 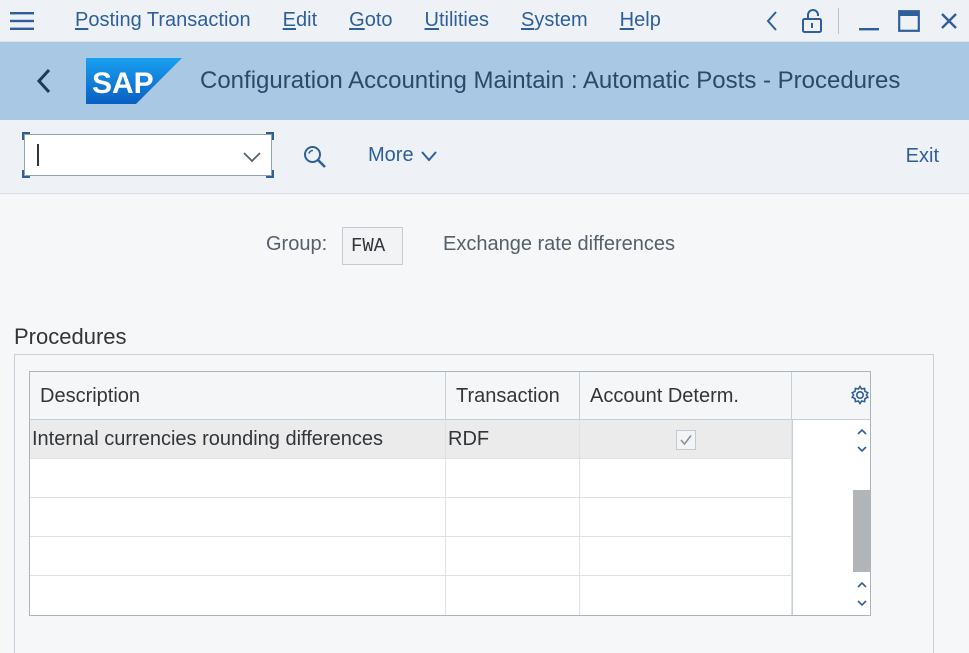 What do you see at coordinates (238, 396) in the screenshot?
I see `column-header-description: Description` at bounding box center [238, 396].